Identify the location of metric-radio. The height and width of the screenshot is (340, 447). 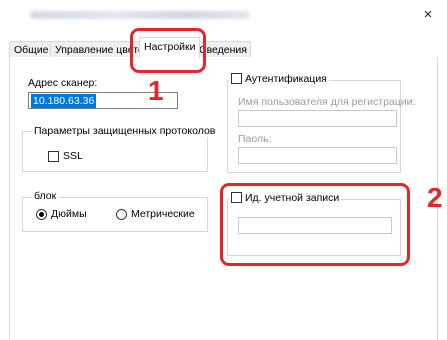
(121, 214).